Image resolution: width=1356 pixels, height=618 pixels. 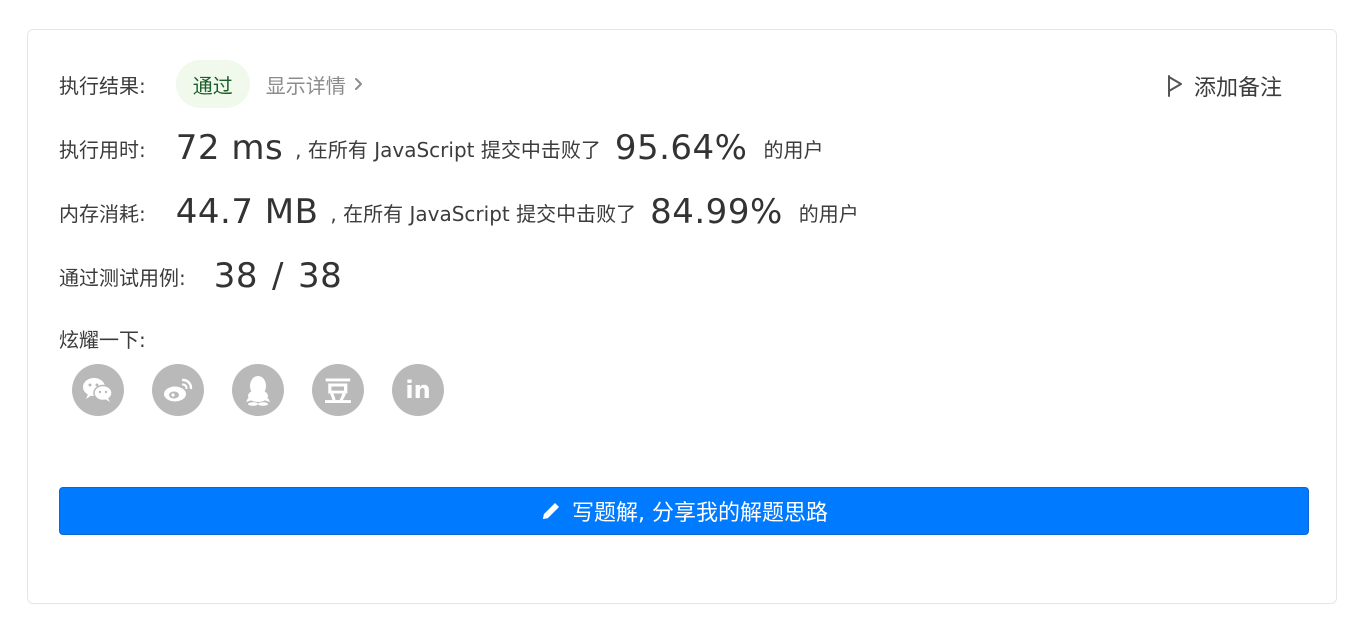 What do you see at coordinates (236, 276) in the screenshot?
I see `tests-passed: 38` at bounding box center [236, 276].